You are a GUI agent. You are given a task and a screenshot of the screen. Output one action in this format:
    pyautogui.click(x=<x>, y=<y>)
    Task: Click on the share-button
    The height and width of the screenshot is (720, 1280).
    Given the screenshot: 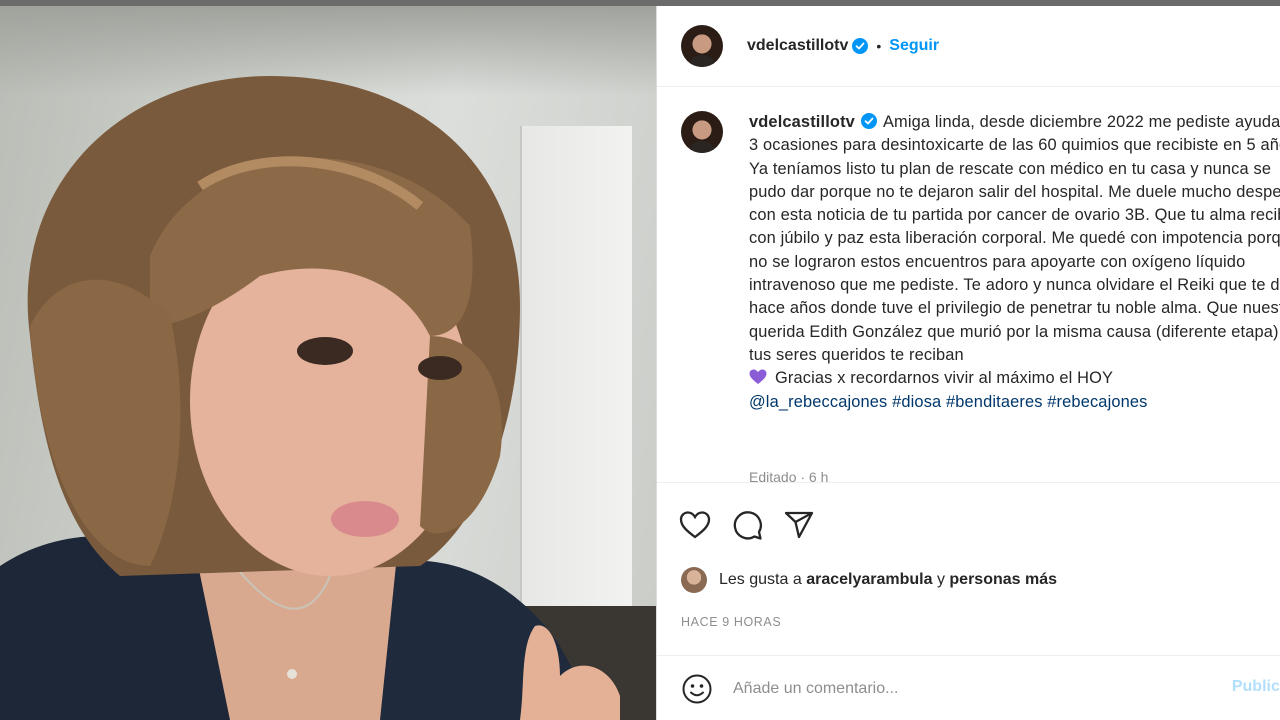 What is the action you would take?
    pyautogui.click(x=799, y=525)
    